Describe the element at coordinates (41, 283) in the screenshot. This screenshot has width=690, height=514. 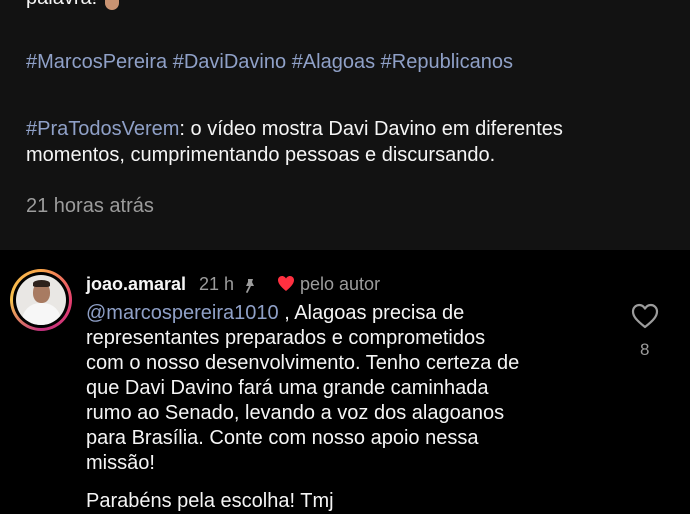
I see `avatar-hair` at that location.